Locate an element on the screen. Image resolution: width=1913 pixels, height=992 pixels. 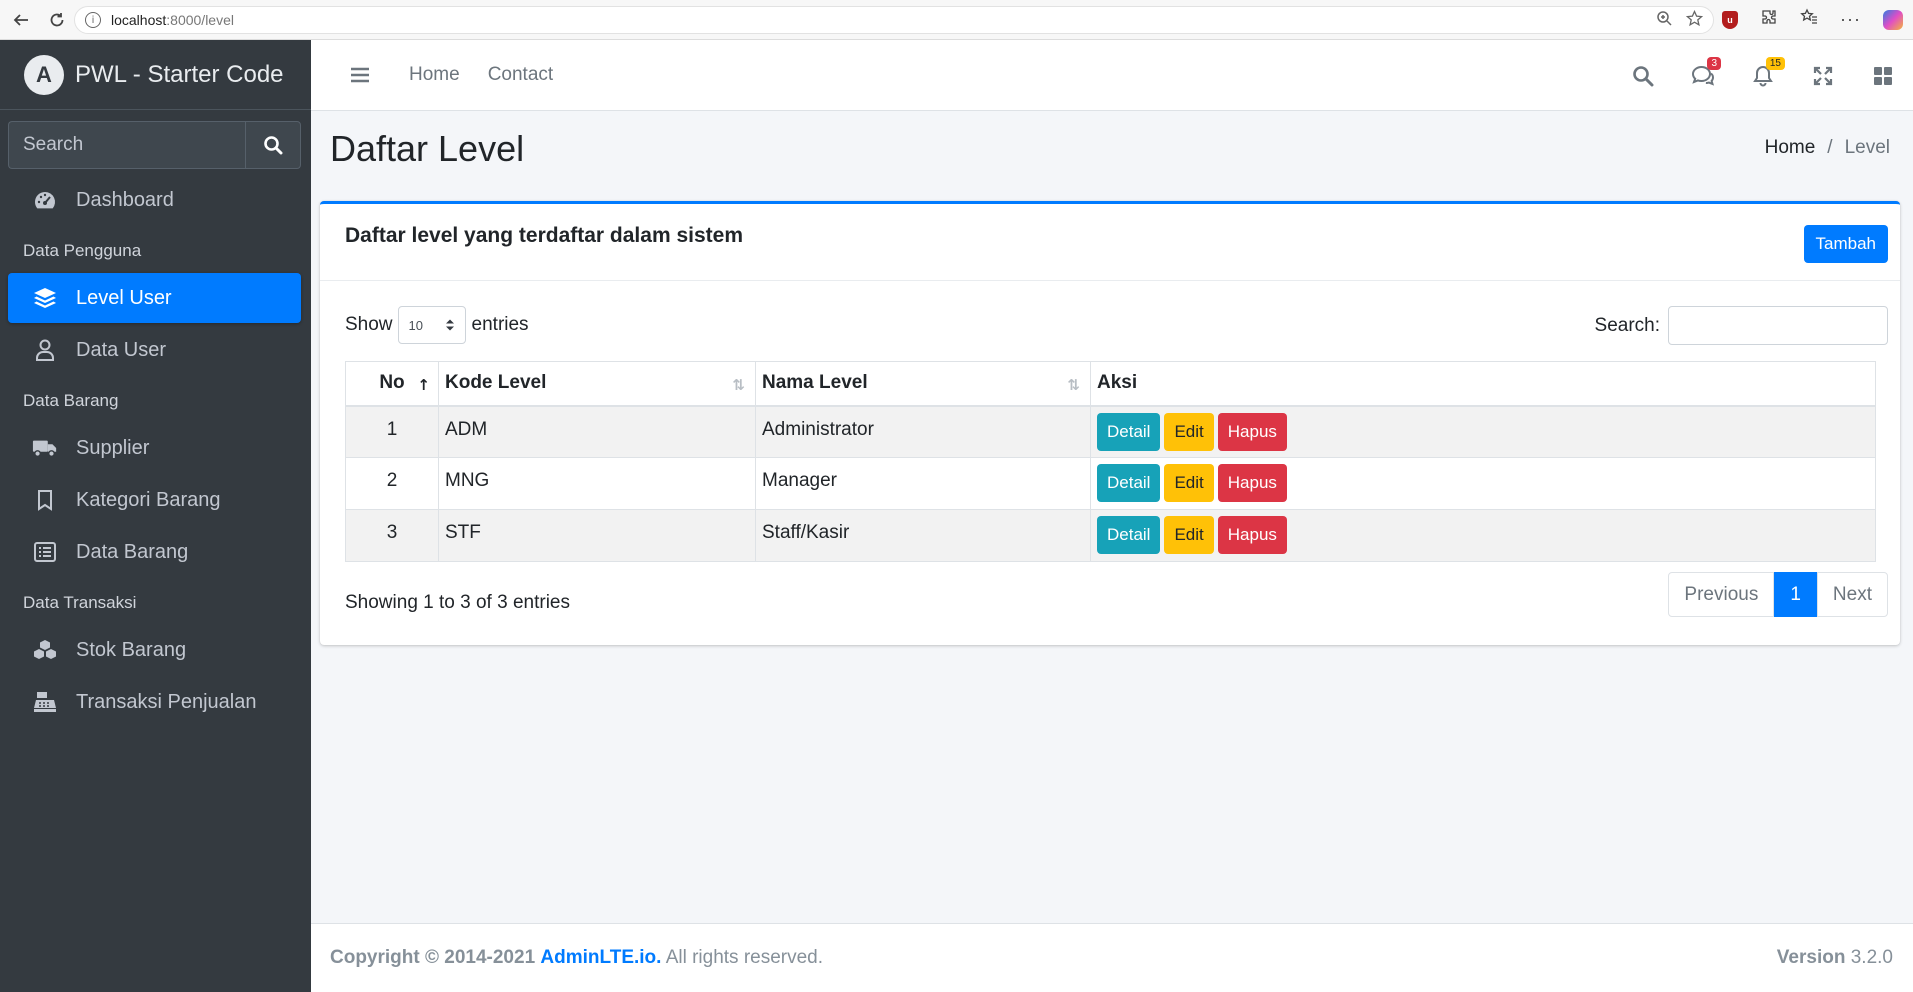
column-header-aksi: Aksi is located at coordinates (1483, 384).